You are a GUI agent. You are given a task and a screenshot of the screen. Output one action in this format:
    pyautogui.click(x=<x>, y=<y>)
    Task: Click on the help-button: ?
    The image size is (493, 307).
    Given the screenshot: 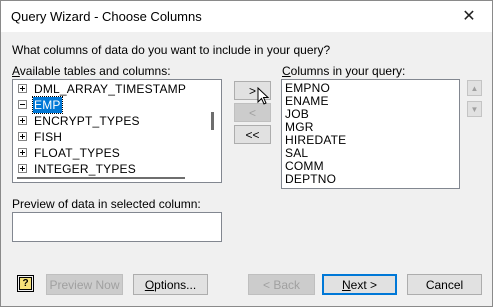 What is the action you would take?
    pyautogui.click(x=25, y=283)
    